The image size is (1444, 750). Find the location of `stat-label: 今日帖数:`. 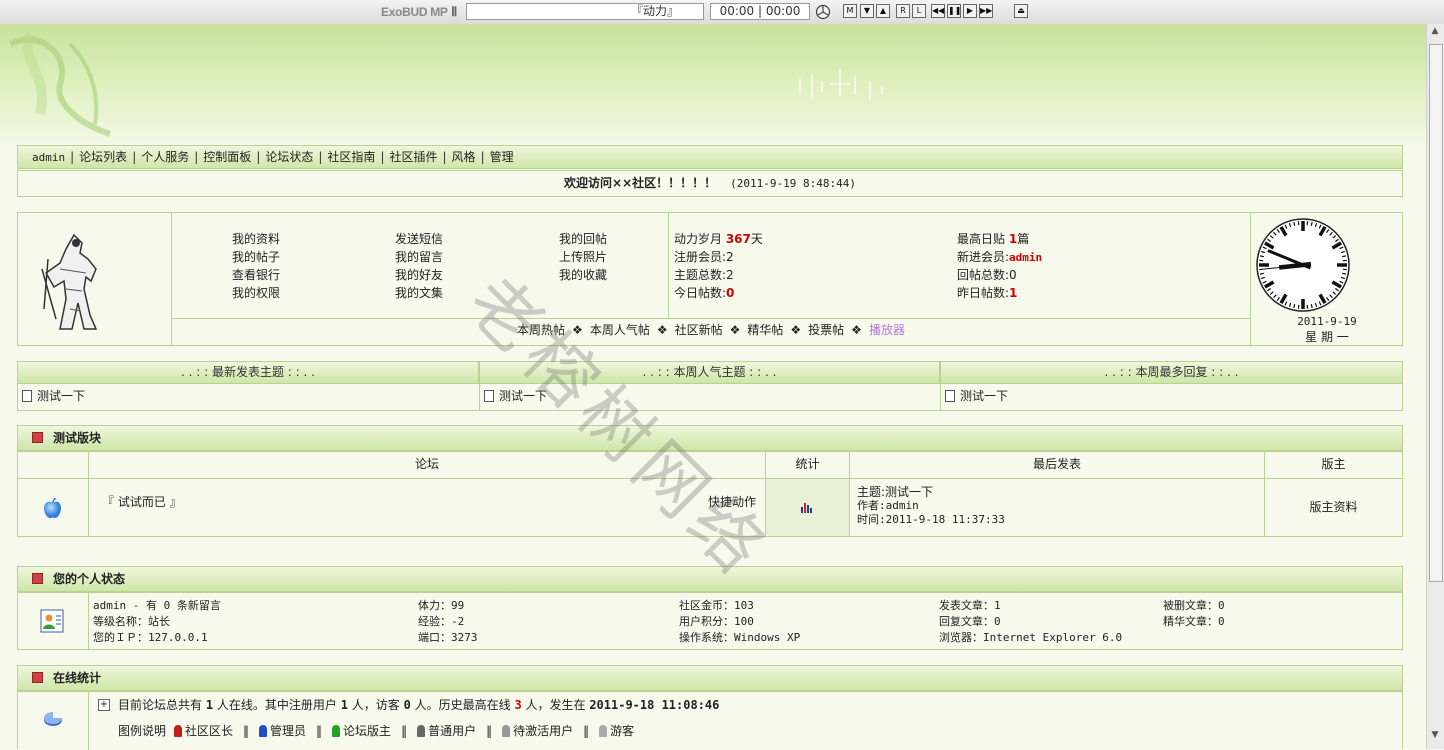

stat-label: 今日帖数: is located at coordinates (700, 293).